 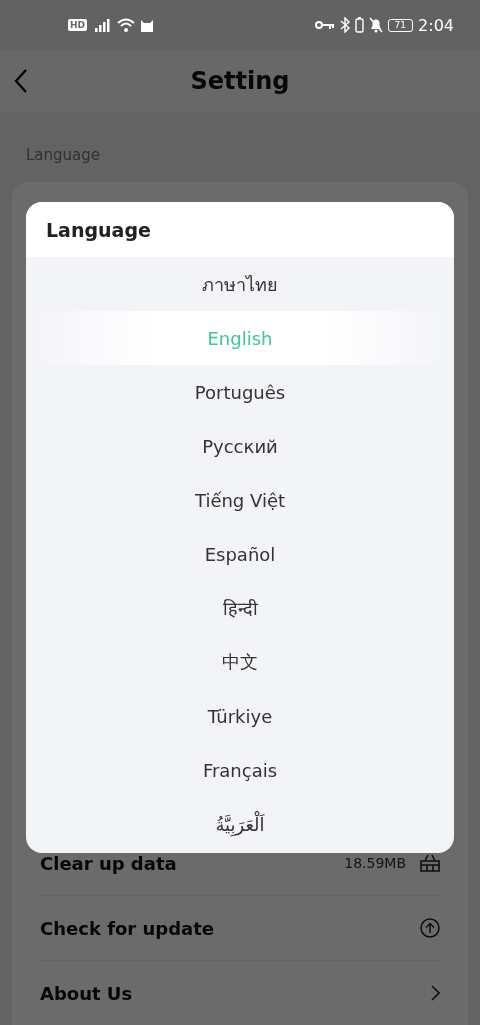 I want to click on row-value: 18.59MB, so click(x=375, y=863).